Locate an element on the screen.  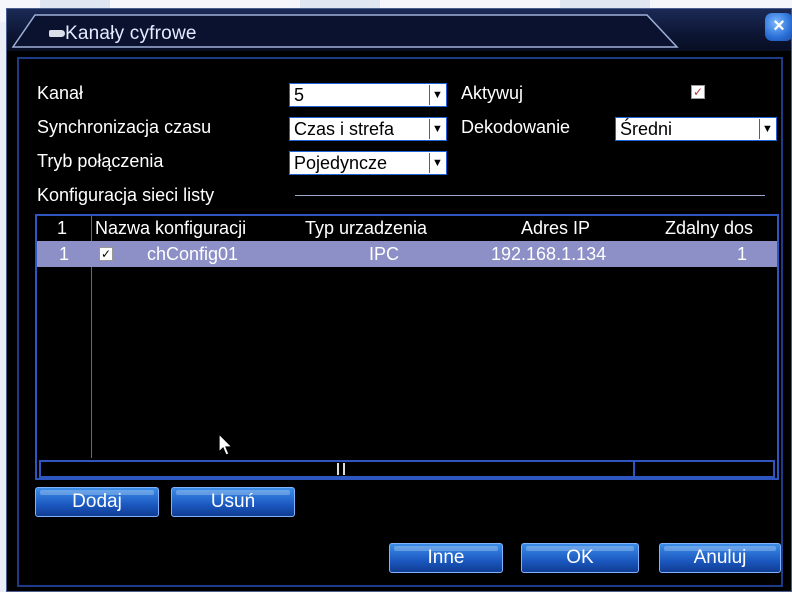
close-button: × is located at coordinates (778, 27).